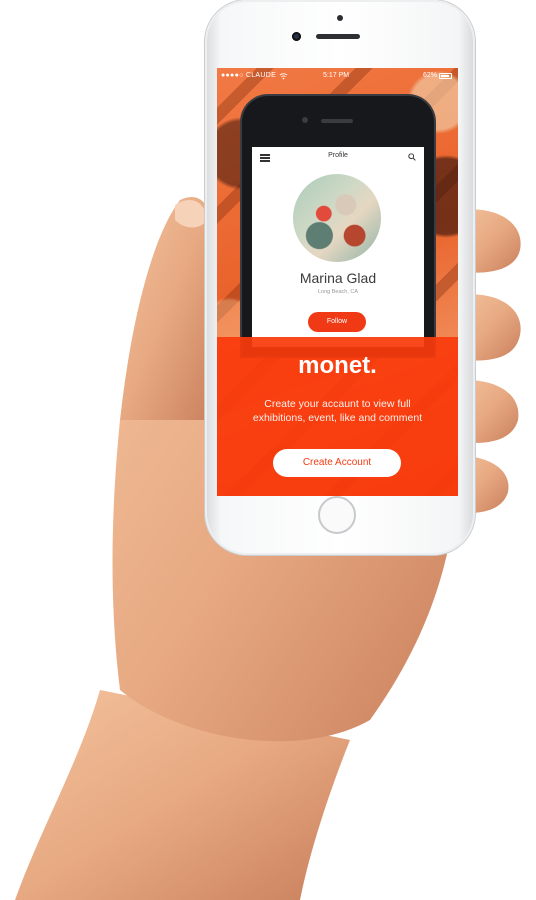 Image resolution: width=536 pixels, height=900 pixels. Describe the element at coordinates (338, 278) in the screenshot. I see `profile-name: Marina Glad` at that location.